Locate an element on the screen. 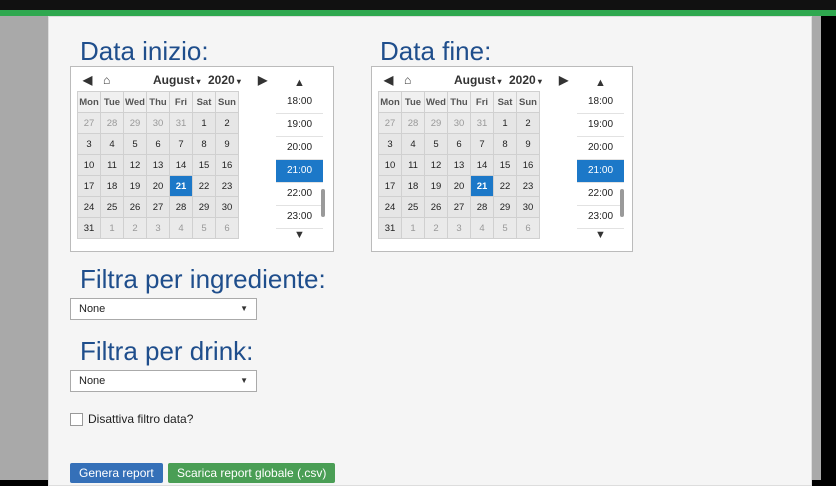 The image size is (836, 486). ingredient-select: None ▼ is located at coordinates (163, 309).